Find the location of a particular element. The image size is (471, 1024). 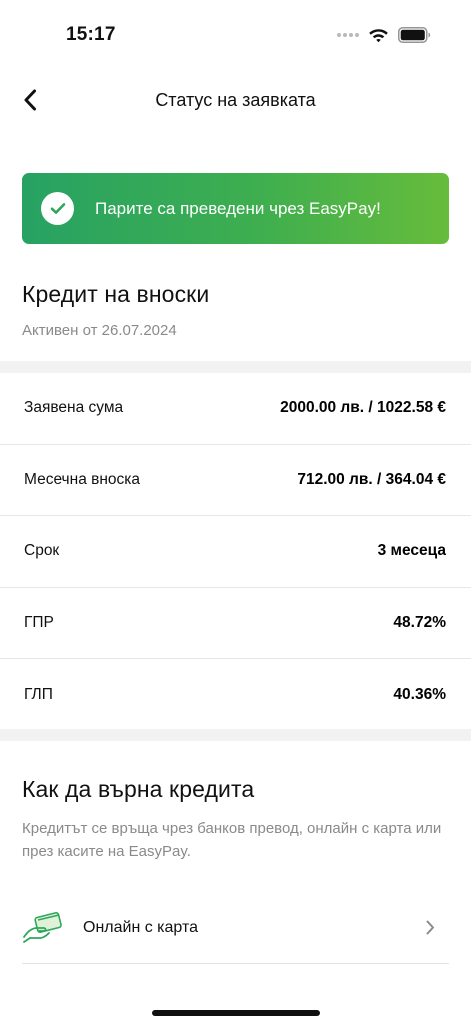

detail-row-monthly-installment: Месечна вноска 712.00 лв. / 364.04 € is located at coordinates (235, 480).